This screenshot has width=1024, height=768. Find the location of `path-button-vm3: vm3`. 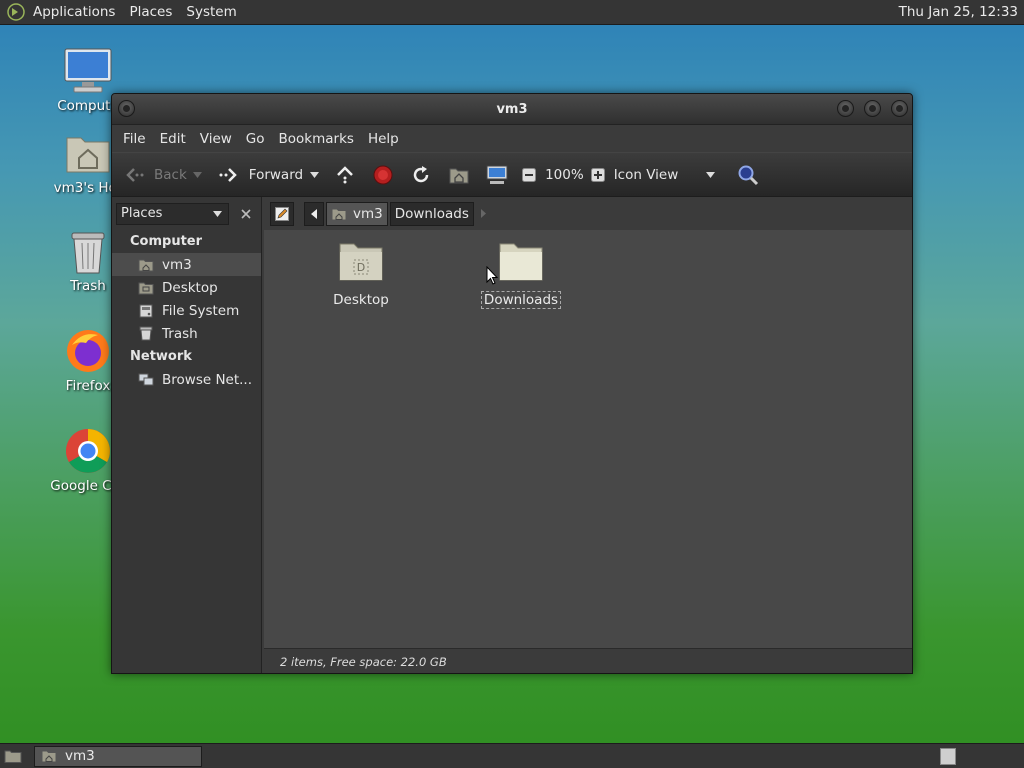

path-button-vm3: vm3 is located at coordinates (357, 213).